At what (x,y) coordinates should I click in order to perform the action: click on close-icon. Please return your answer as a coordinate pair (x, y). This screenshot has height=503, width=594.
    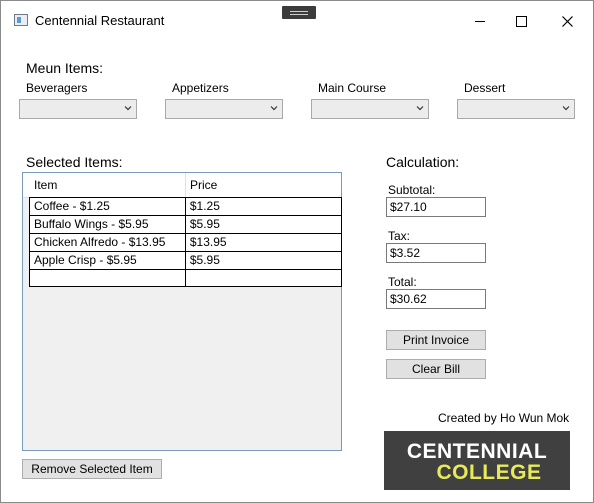
    Looking at the image, I should click on (567, 21).